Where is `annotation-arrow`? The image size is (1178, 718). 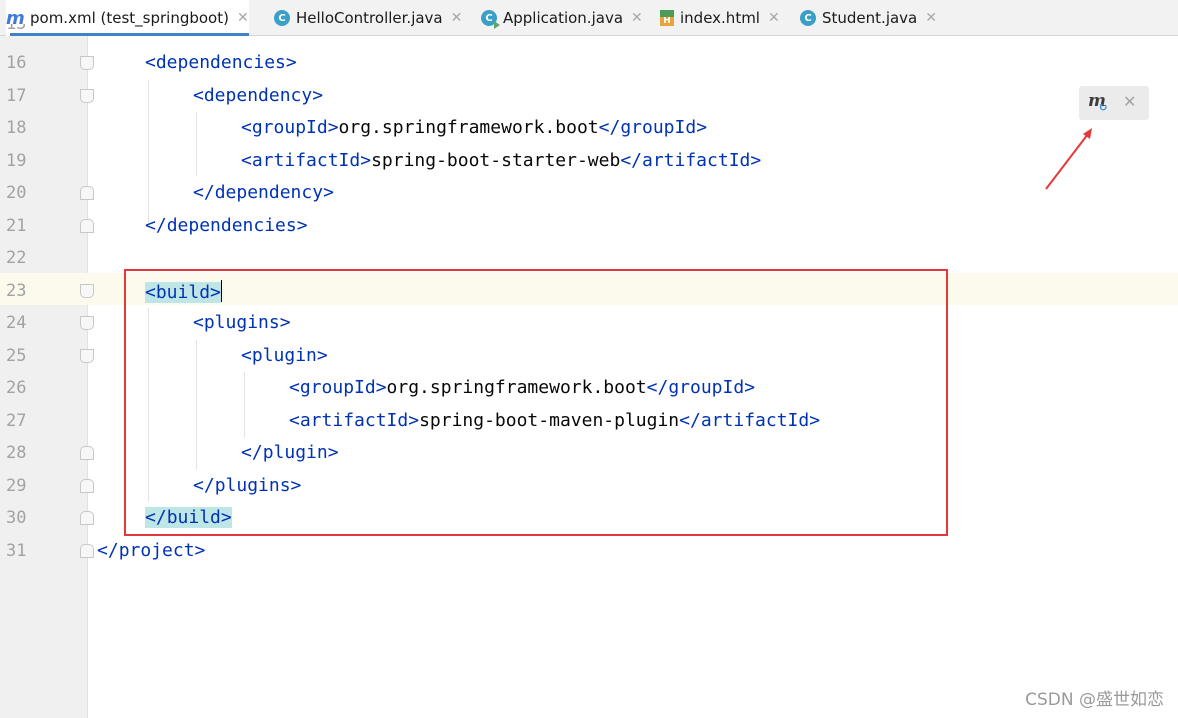
annotation-arrow is located at coordinates (1068, 159).